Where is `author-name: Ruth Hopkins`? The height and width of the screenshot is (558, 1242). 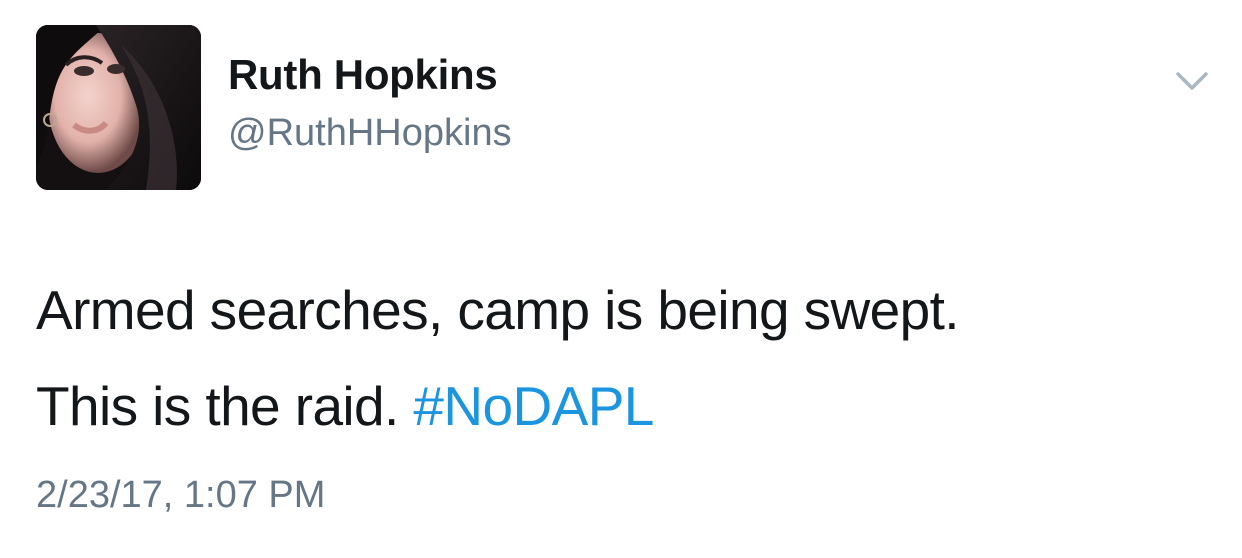 author-name: Ruth Hopkins is located at coordinates (363, 75).